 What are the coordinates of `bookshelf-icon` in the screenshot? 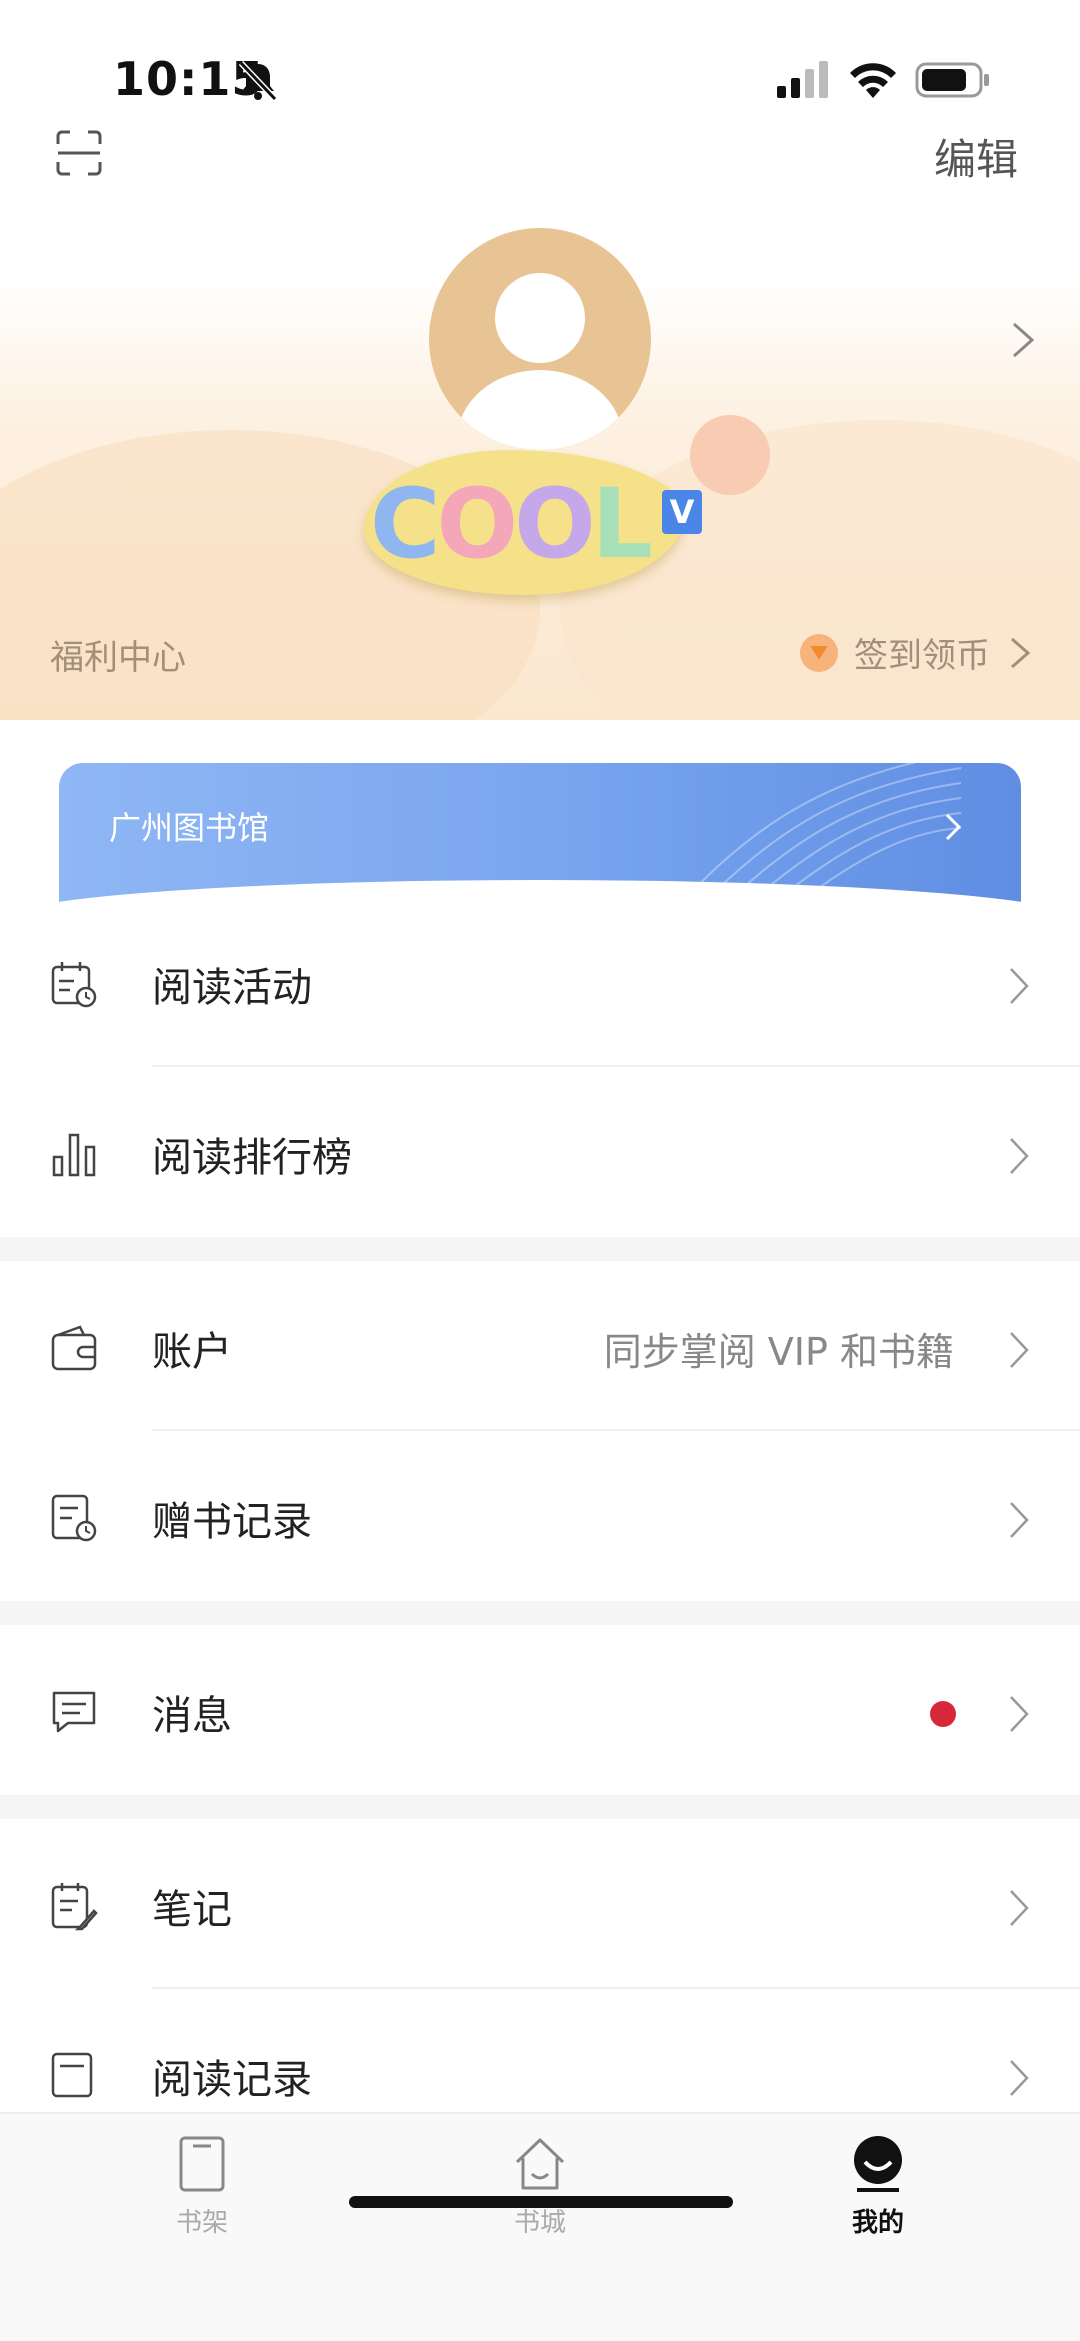 It's located at (202, 2164).